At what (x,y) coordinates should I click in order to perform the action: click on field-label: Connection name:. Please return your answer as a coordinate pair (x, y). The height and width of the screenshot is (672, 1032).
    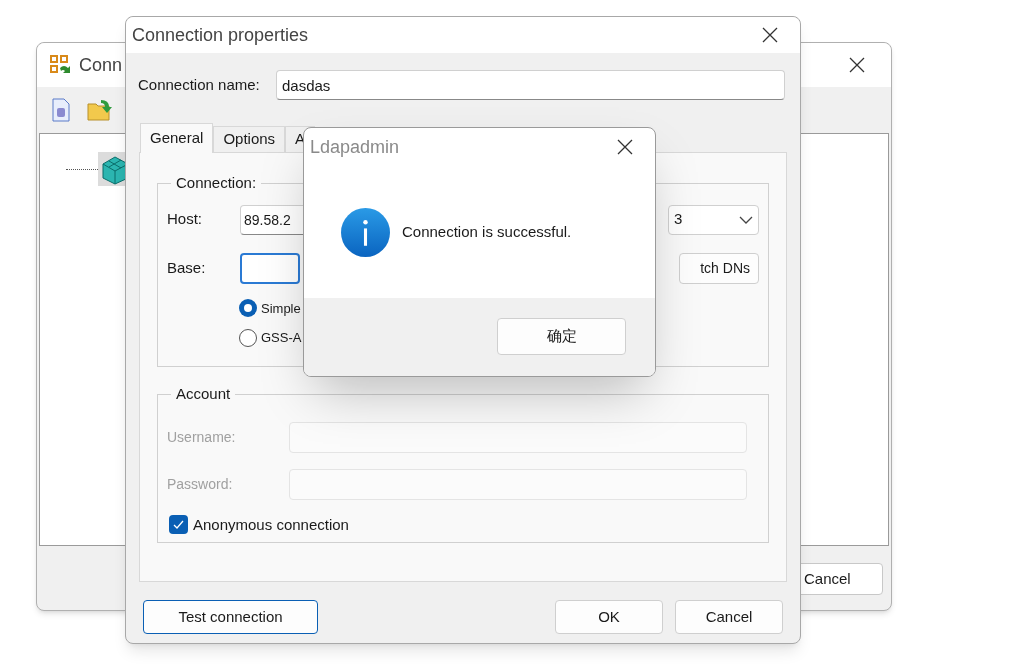
    Looking at the image, I should click on (199, 84).